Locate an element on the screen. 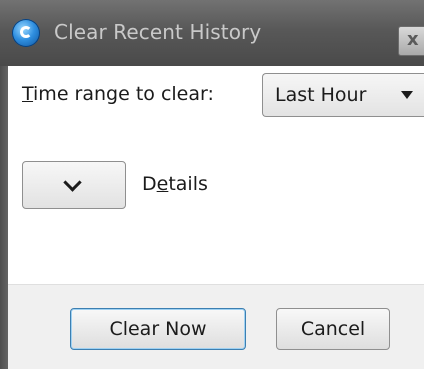 Image resolution: width=424 pixels, height=369 pixels. window-frame-left is located at coordinates (4, 217).